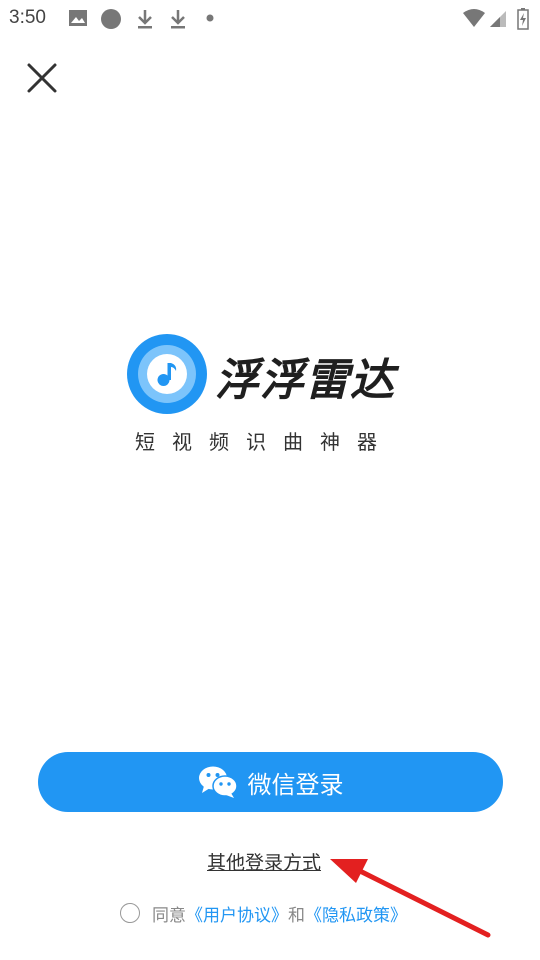 This screenshot has width=540, height=960. I want to click on close-icon, so click(42, 78).